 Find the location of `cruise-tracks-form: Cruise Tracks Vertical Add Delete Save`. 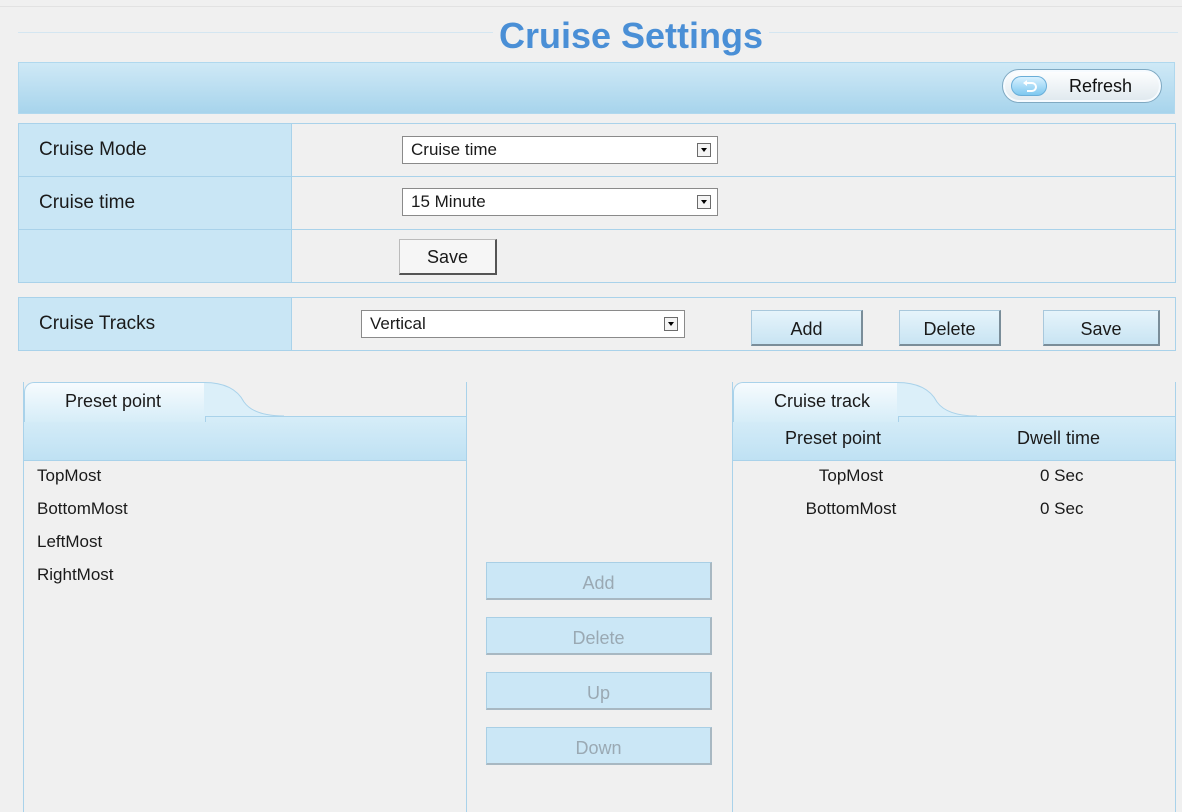

cruise-tracks-form: Cruise Tracks Vertical Add Delete Save is located at coordinates (597, 324).